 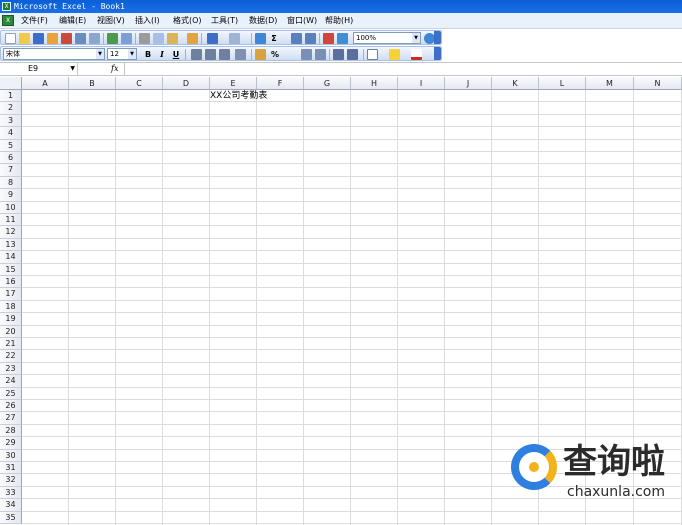 What do you see at coordinates (139, 83) in the screenshot?
I see `column-header-c: C` at bounding box center [139, 83].